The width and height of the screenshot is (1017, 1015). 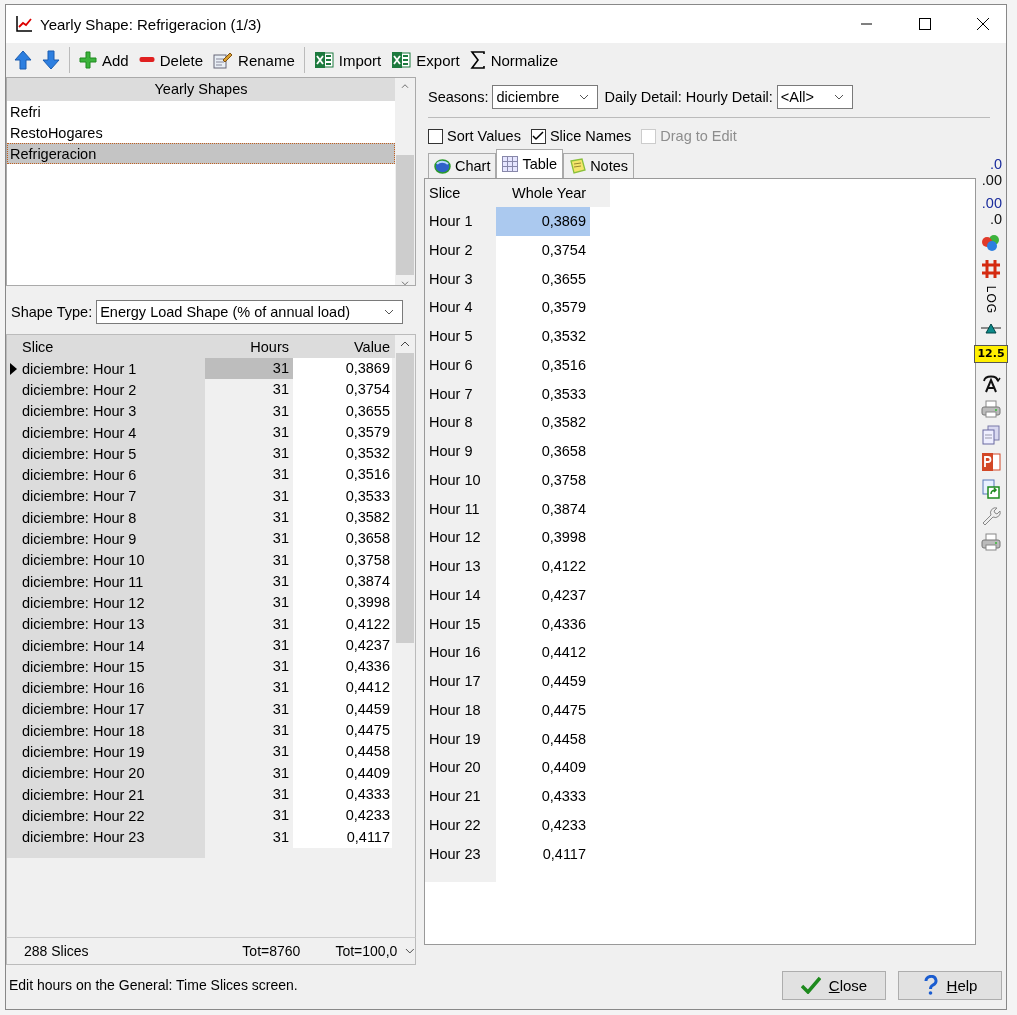 I want to click on data-labels-button: 12.5, so click(x=991, y=354).